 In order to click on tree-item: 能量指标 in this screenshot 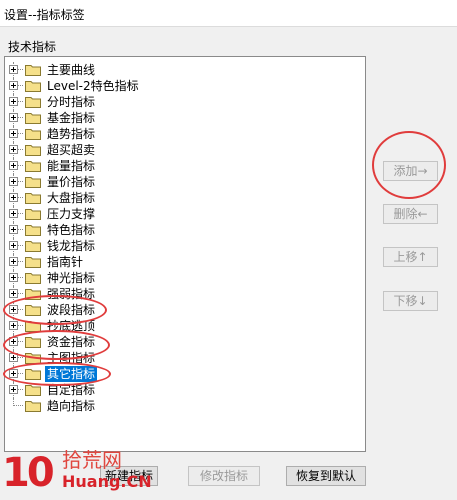, I will do `click(185, 166)`.